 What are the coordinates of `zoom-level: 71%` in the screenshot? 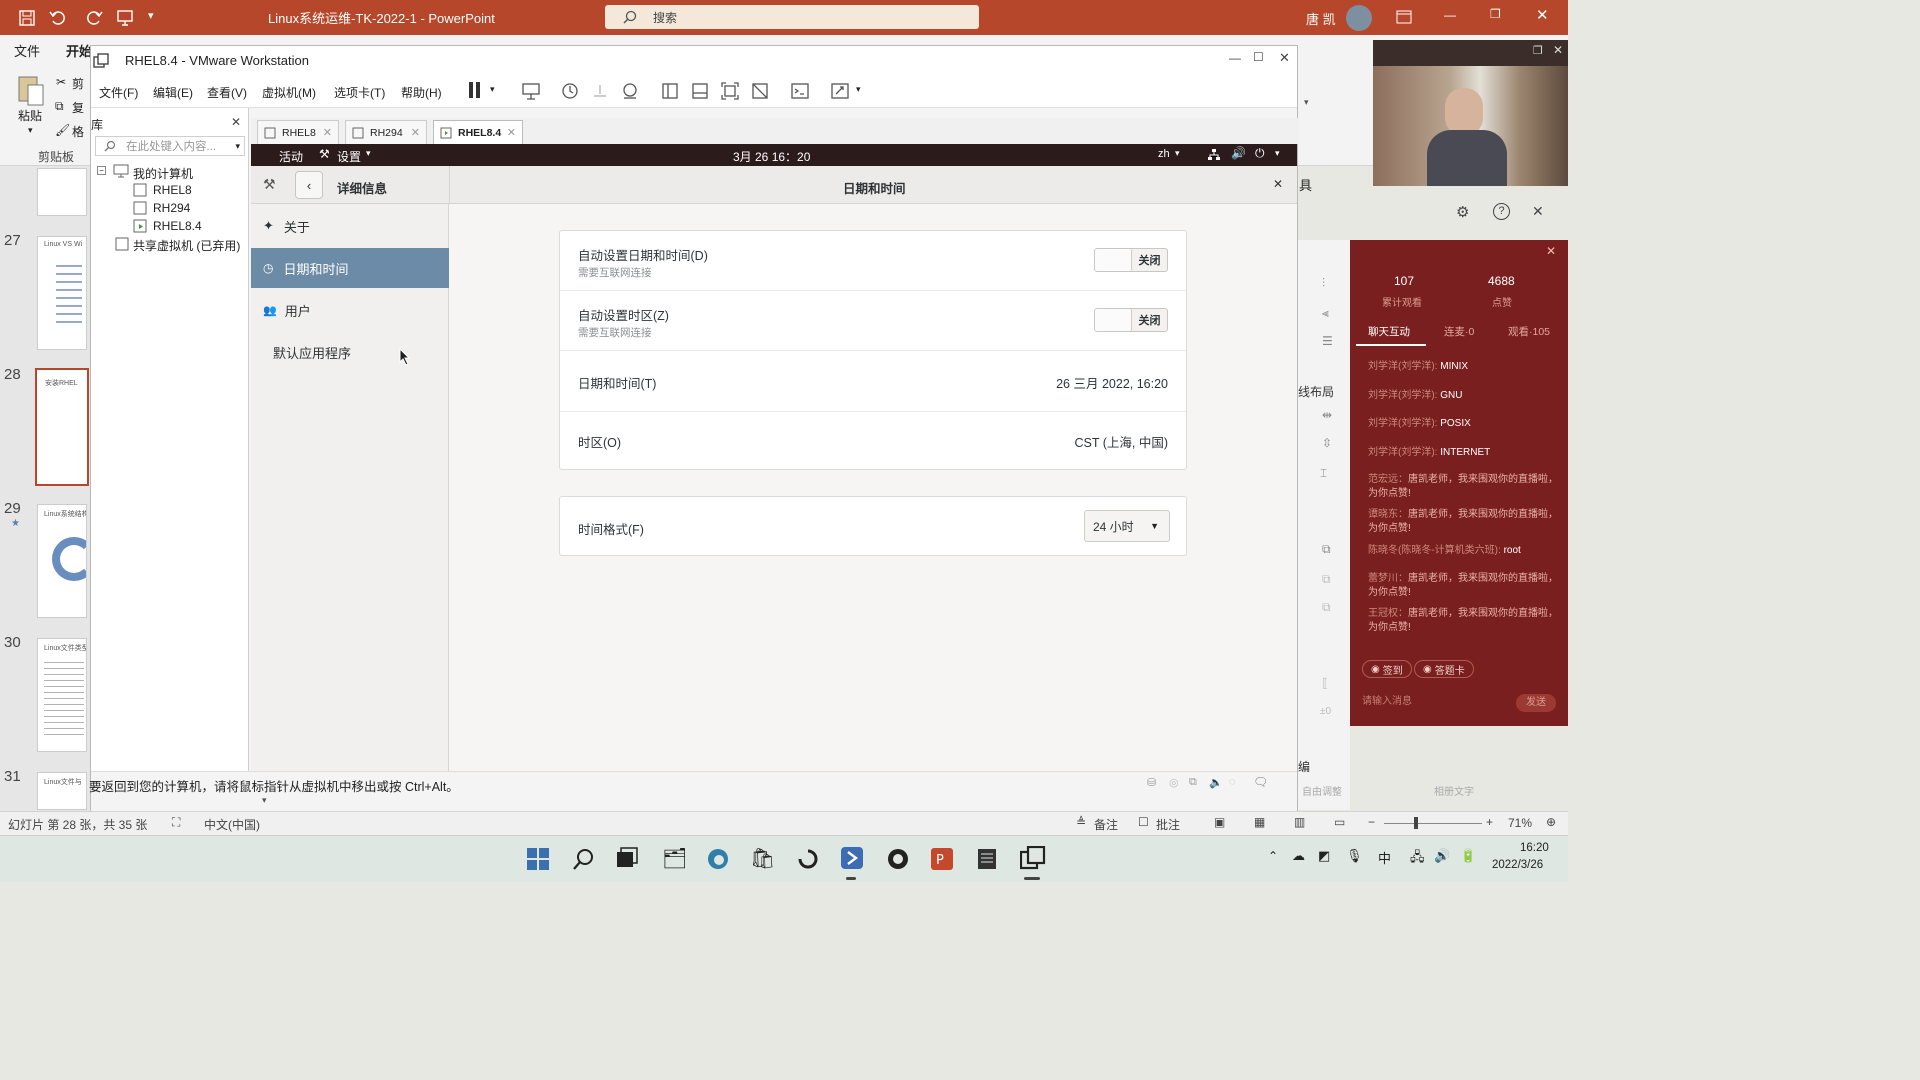 It's located at (1520, 823).